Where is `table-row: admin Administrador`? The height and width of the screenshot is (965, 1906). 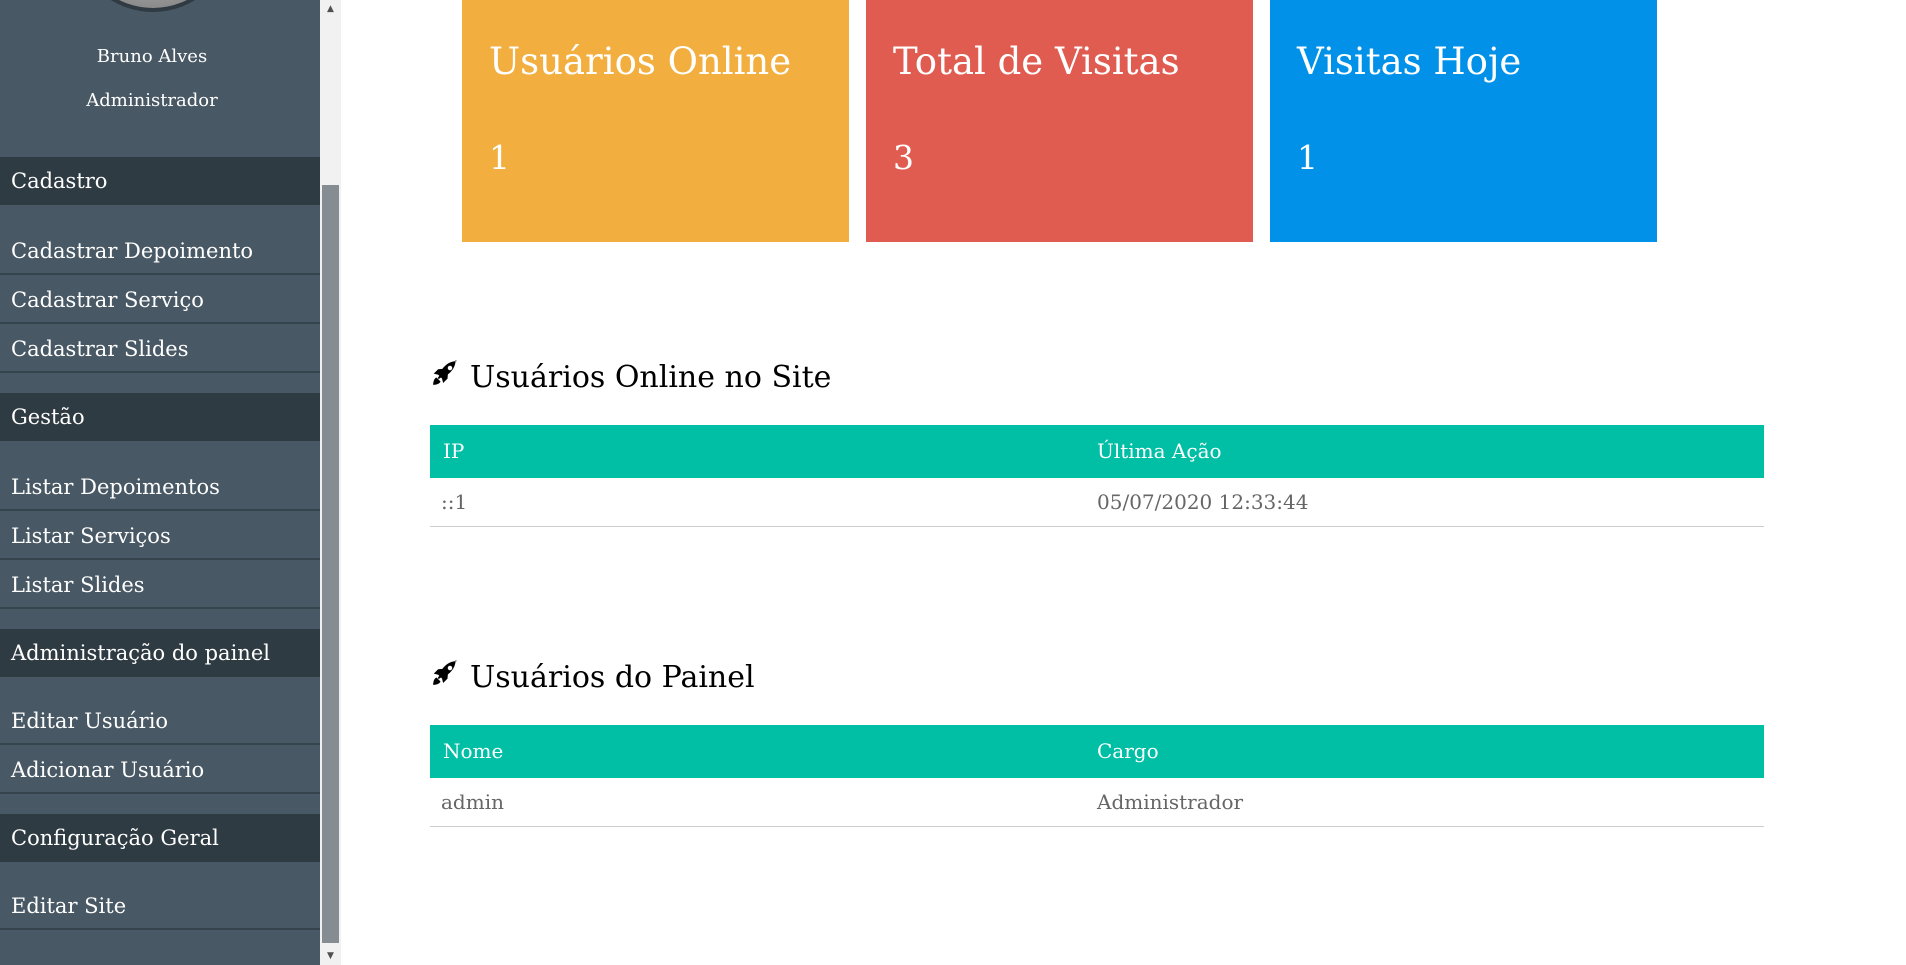
table-row: admin Administrador is located at coordinates (1097, 802).